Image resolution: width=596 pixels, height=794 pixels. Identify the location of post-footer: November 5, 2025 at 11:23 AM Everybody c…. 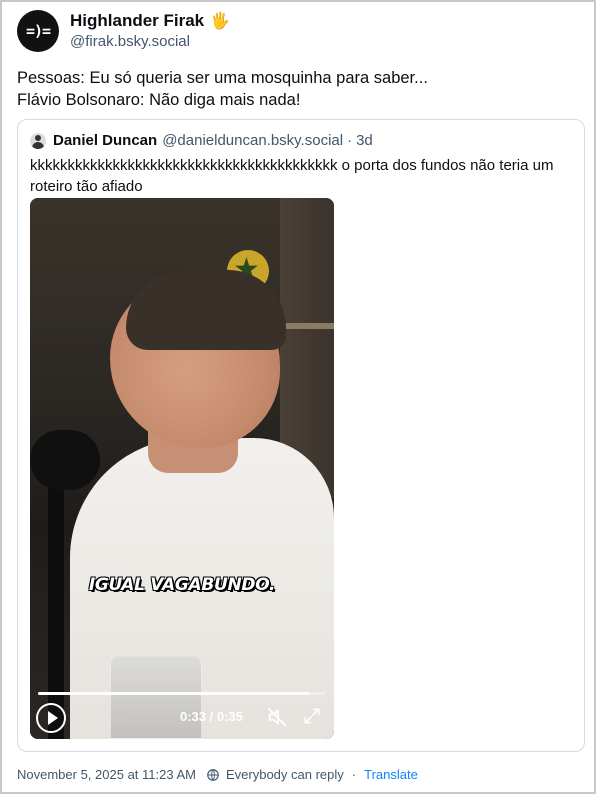
(217, 774).